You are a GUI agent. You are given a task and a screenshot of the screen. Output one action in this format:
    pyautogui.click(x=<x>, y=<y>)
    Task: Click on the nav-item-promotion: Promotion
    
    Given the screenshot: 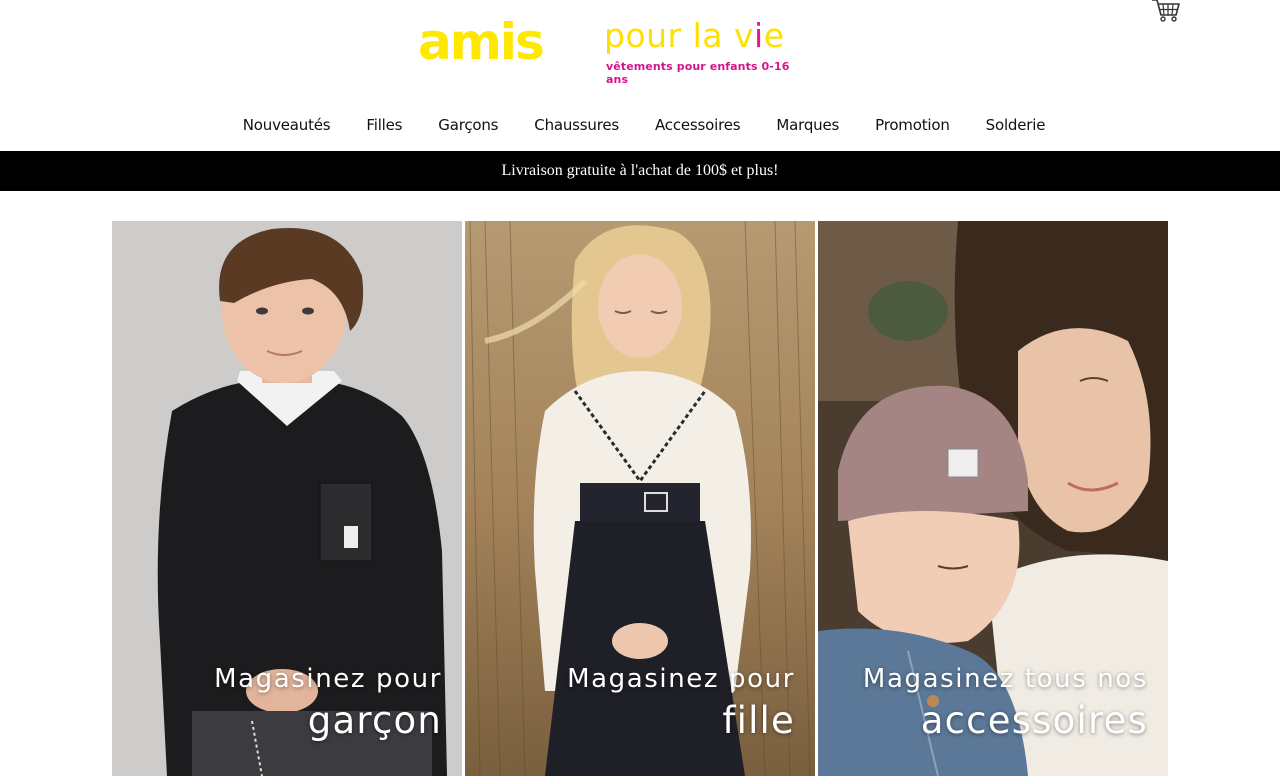 What is the action you would take?
    pyautogui.click(x=912, y=126)
    